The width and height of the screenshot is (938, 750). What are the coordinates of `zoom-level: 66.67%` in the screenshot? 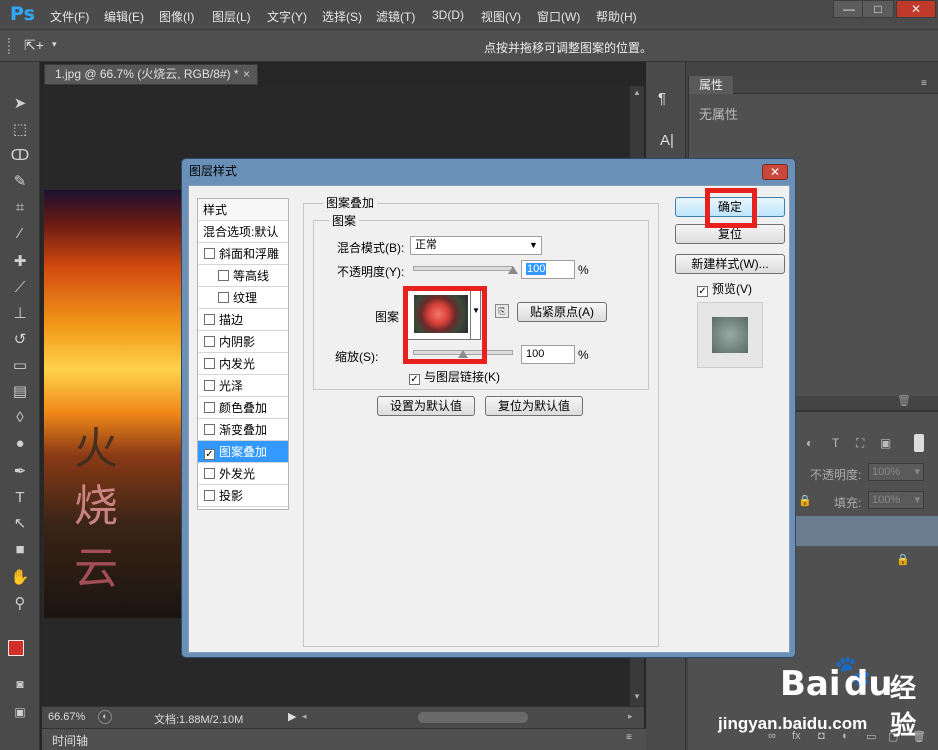 It's located at (66, 717).